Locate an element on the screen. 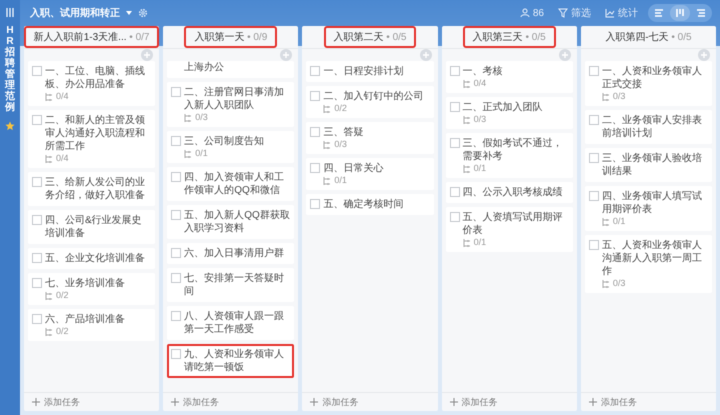  task-card: 五、确定考核时间 is located at coordinates (370, 204).